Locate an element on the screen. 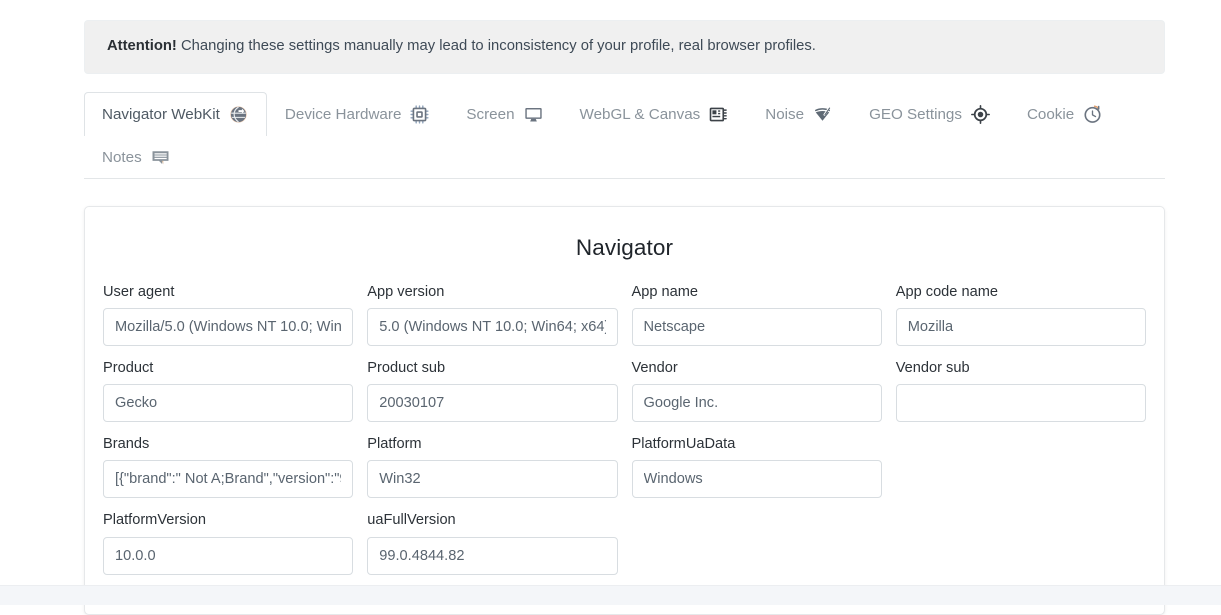 Image resolution: width=1221 pixels, height=615 pixels. app-code-name-input is located at coordinates (1020, 326).